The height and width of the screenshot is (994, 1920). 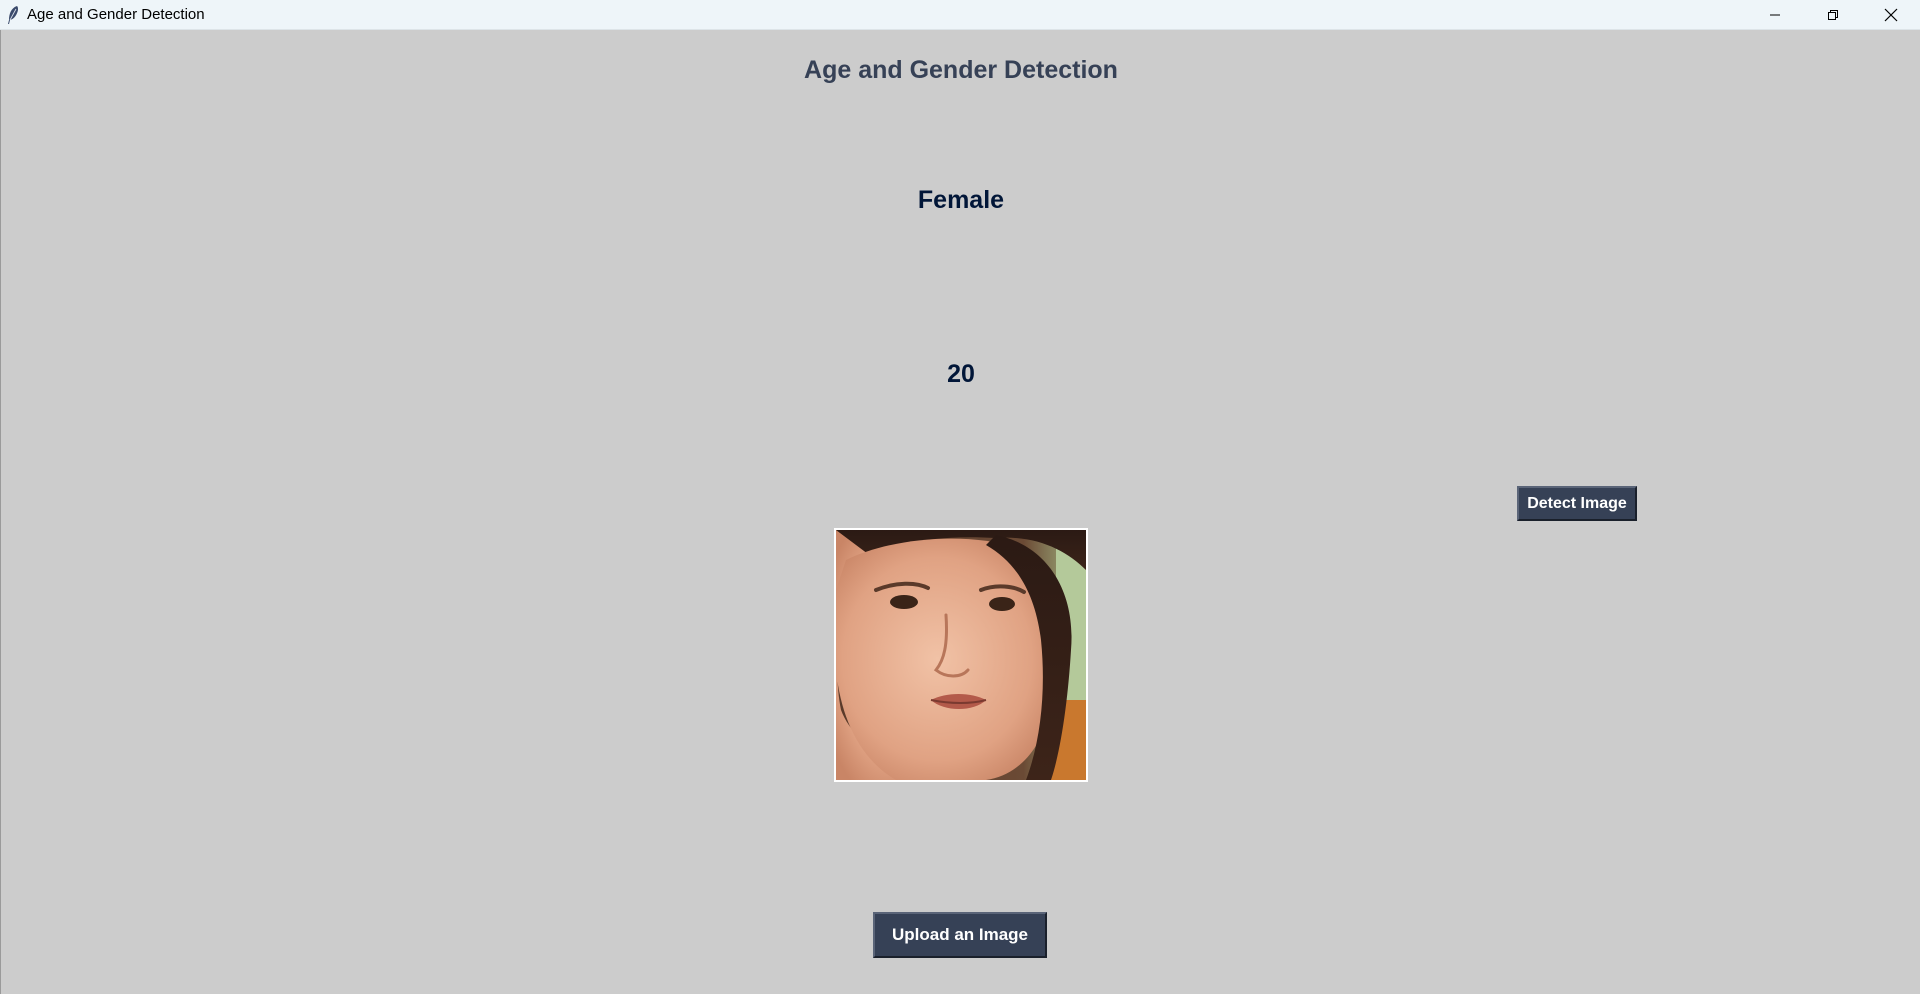 I want to click on minimize-button, so click(x=1775, y=14).